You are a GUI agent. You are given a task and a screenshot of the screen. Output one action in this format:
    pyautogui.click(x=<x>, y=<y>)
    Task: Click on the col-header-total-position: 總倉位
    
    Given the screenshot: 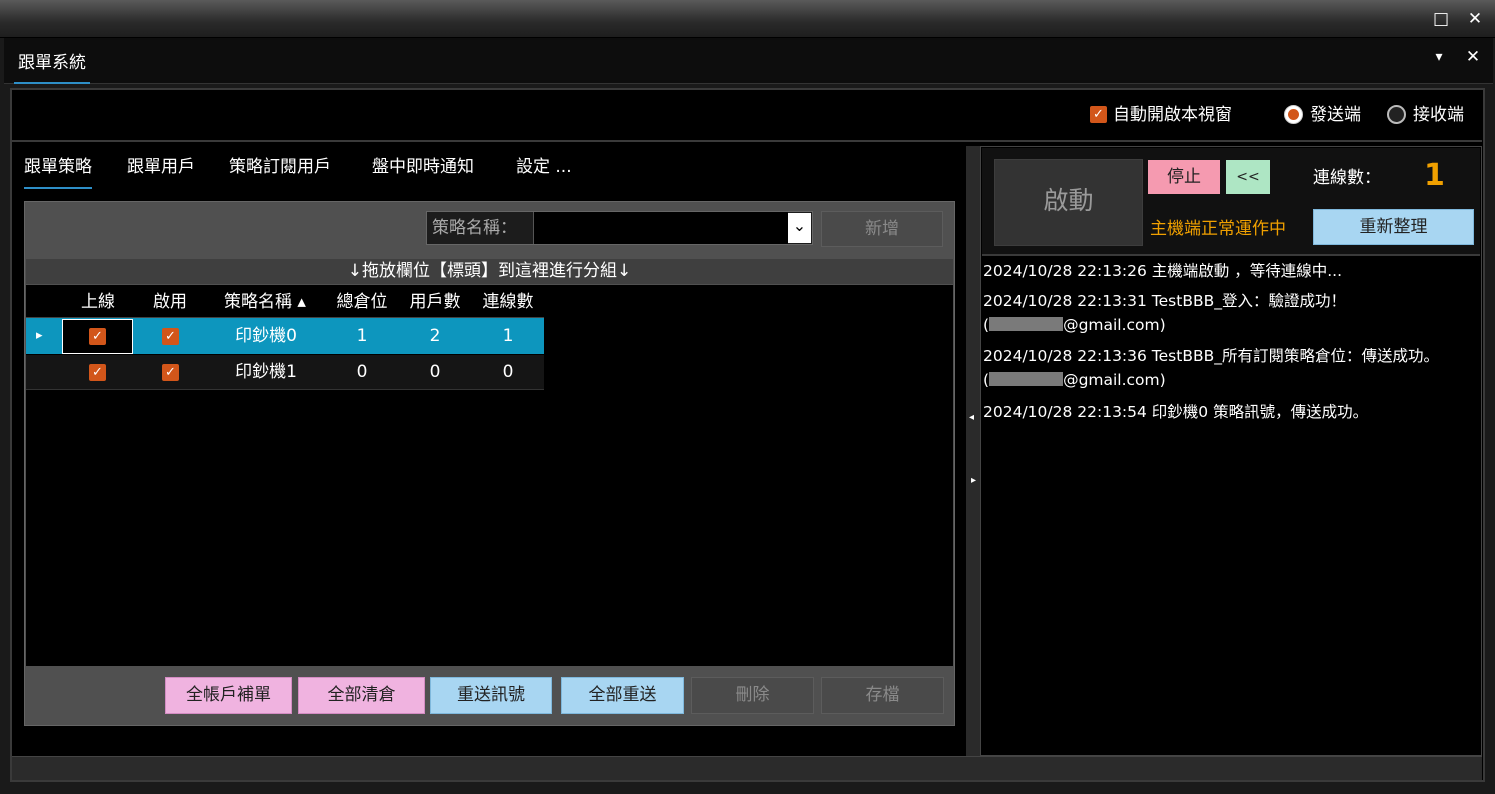 What is the action you would take?
    pyautogui.click(x=362, y=302)
    